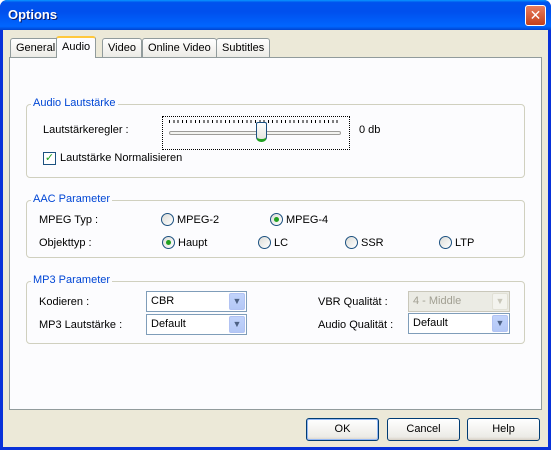  What do you see at coordinates (430, 323) in the screenshot?
I see `audio-quality-value: Default` at bounding box center [430, 323].